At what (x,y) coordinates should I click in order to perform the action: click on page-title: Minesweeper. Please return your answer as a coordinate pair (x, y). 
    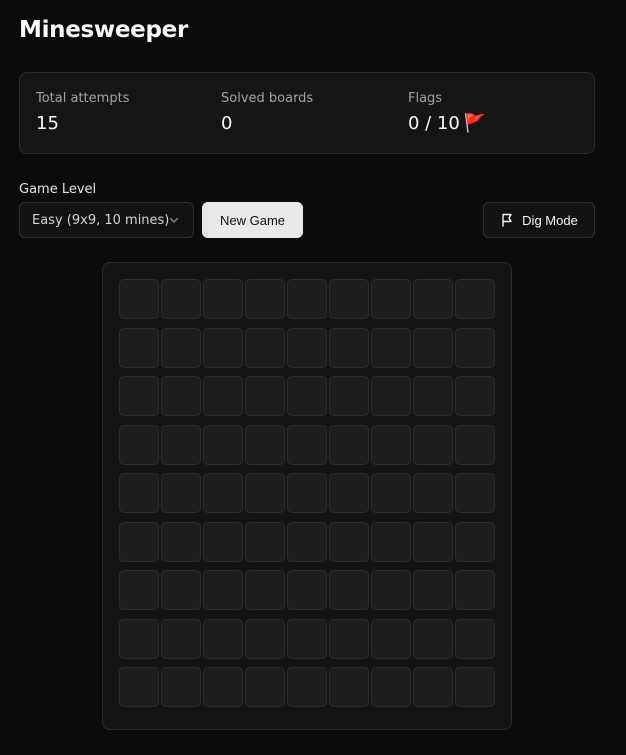
    Looking at the image, I should click on (103, 30).